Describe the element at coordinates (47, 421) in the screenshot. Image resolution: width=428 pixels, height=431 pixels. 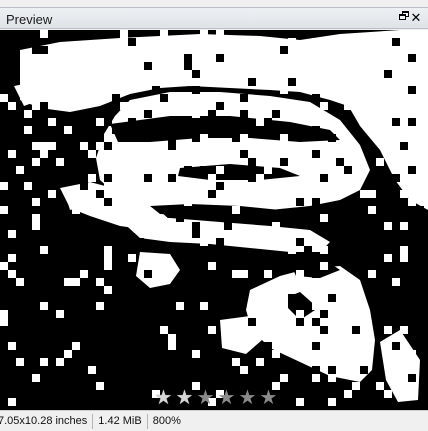
I see `image-dimensions: 7.05x10.28 inches` at that location.